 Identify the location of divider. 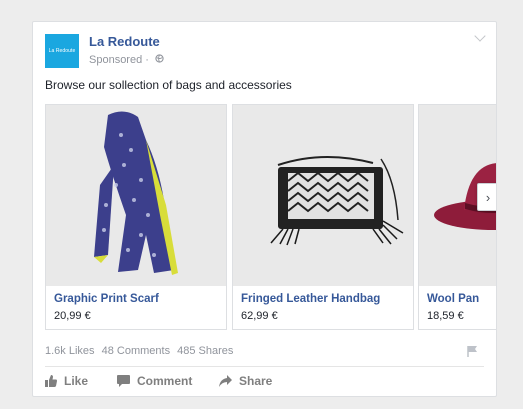
(264, 366).